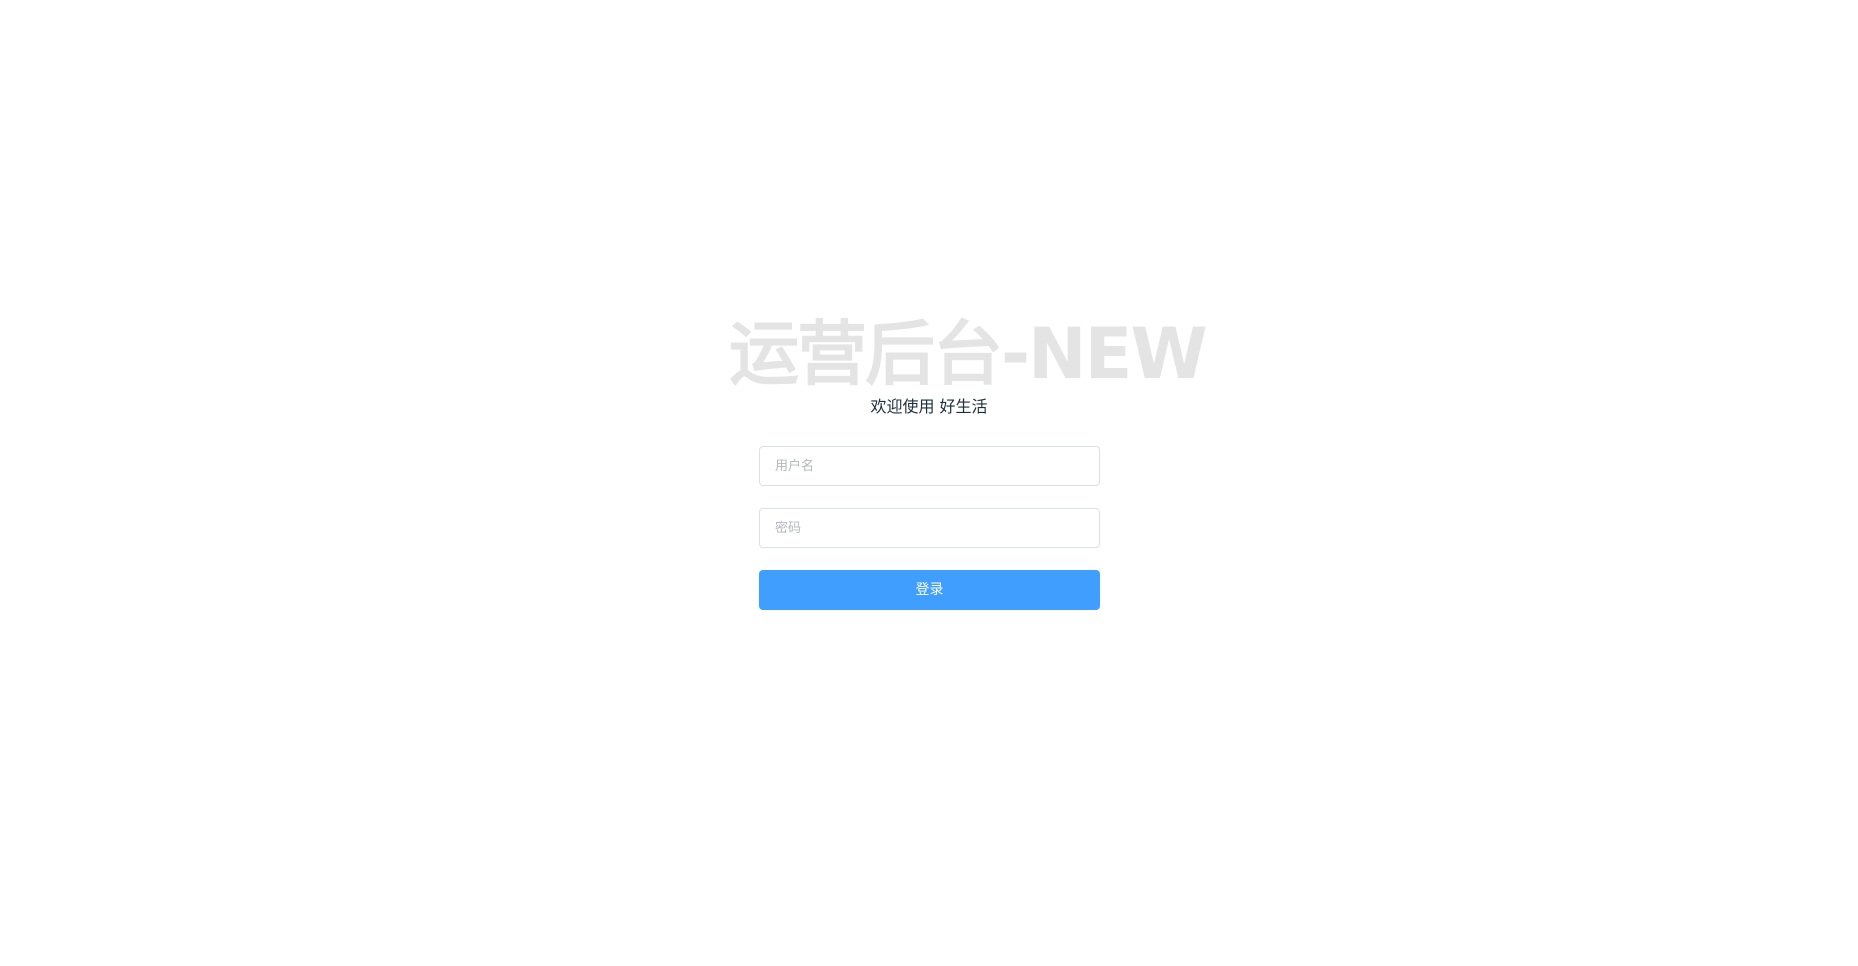 The width and height of the screenshot is (1858, 966). I want to click on password-field, so click(929, 528).